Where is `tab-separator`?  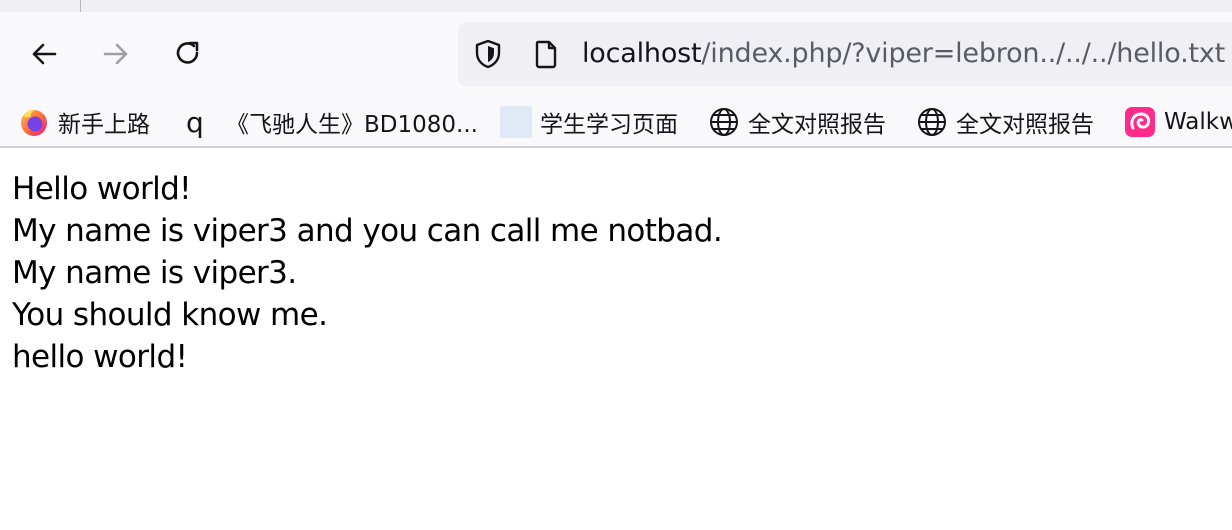 tab-separator is located at coordinates (80, 6).